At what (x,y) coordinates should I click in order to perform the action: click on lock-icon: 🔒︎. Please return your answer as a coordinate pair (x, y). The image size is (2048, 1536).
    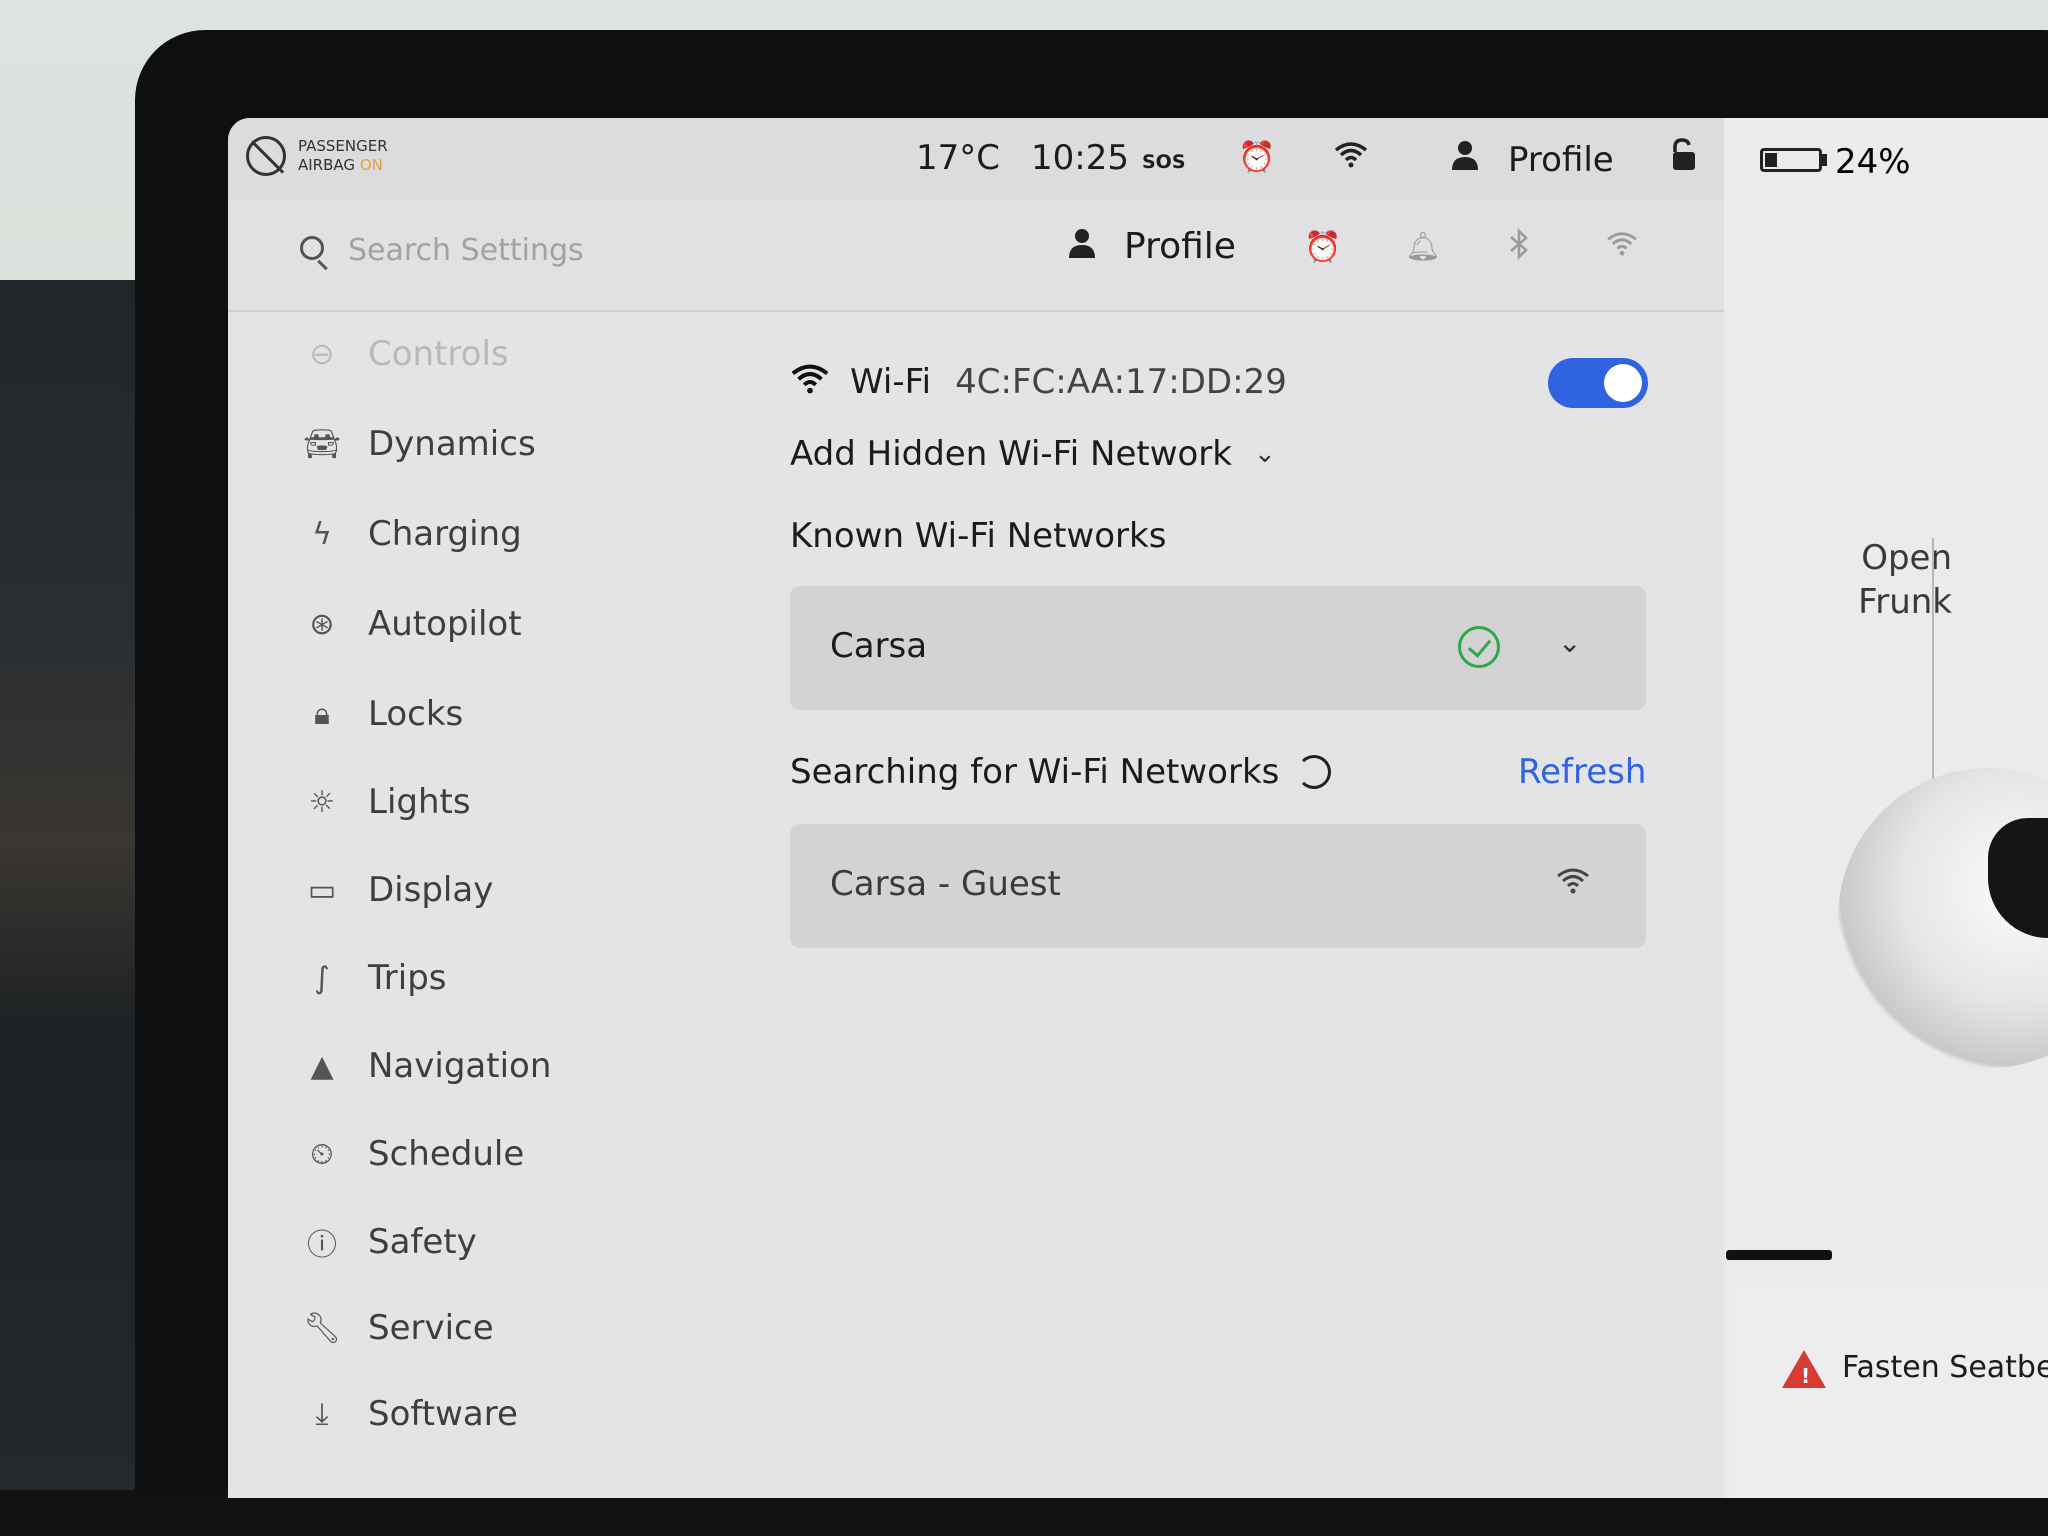
    Looking at the image, I should click on (322, 714).